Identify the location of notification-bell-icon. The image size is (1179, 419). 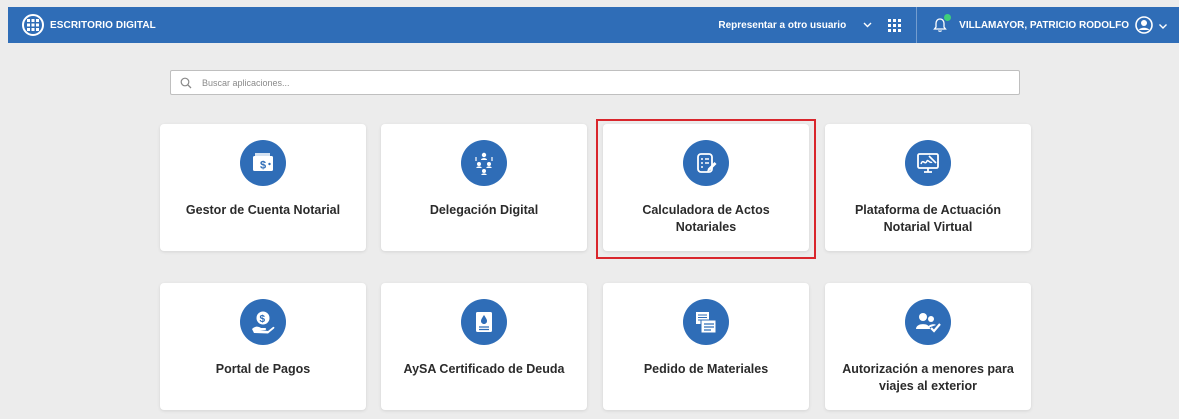
(943, 23).